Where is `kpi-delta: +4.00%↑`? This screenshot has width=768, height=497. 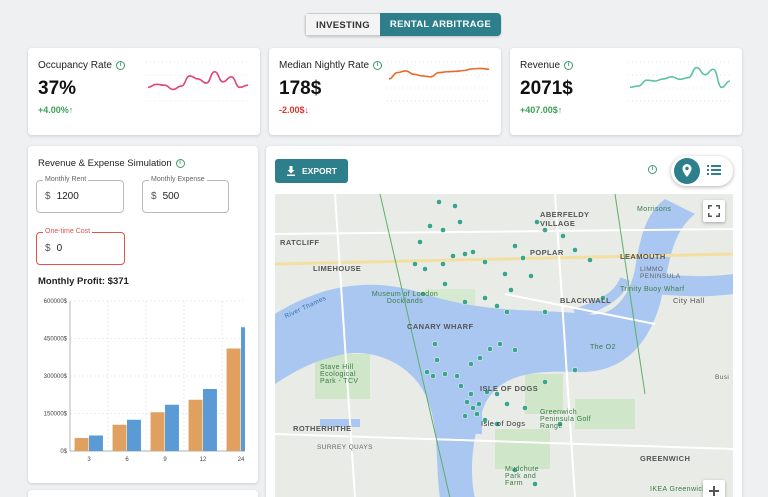
kpi-delta: +4.00%↑ is located at coordinates (56, 110).